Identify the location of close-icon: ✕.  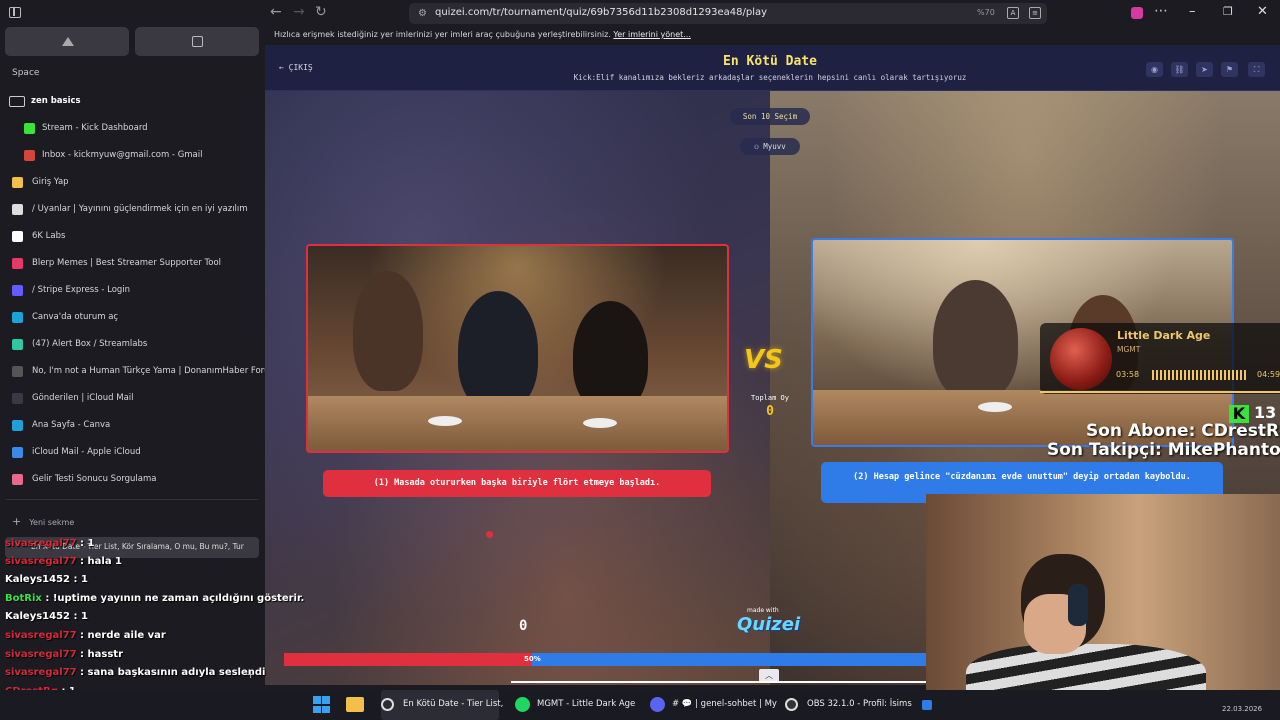
(1262, 11).